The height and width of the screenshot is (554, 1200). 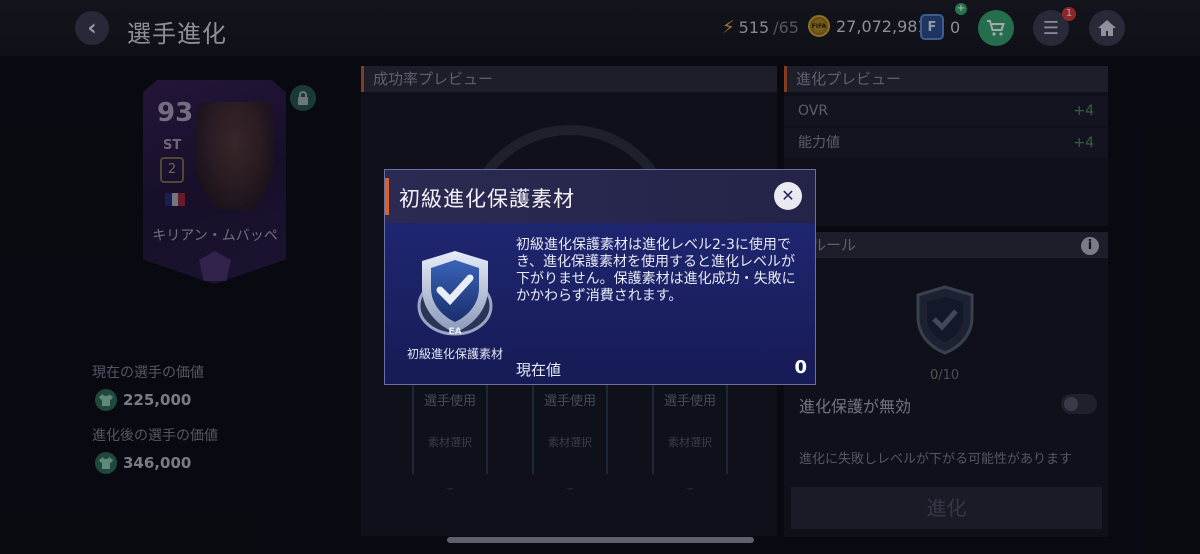 I want to click on protection-material-icon: EA, so click(x=455, y=294).